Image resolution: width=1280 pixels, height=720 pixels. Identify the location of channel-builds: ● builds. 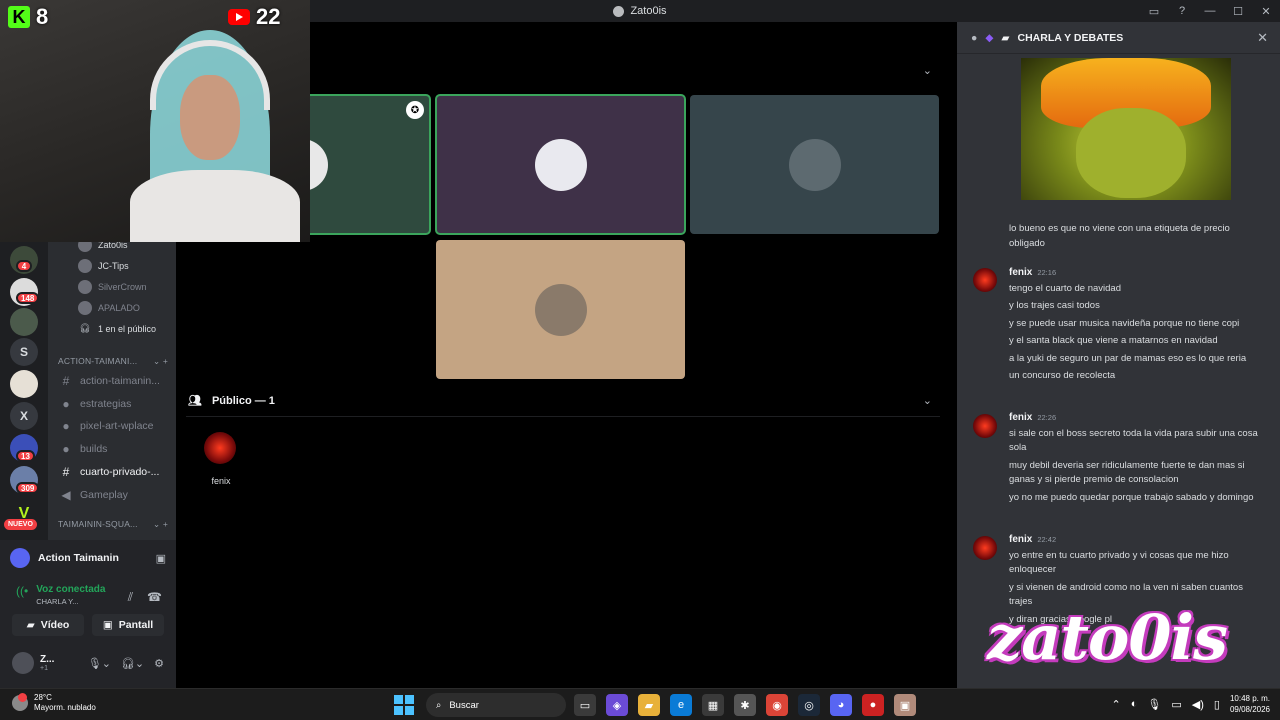
(117, 449).